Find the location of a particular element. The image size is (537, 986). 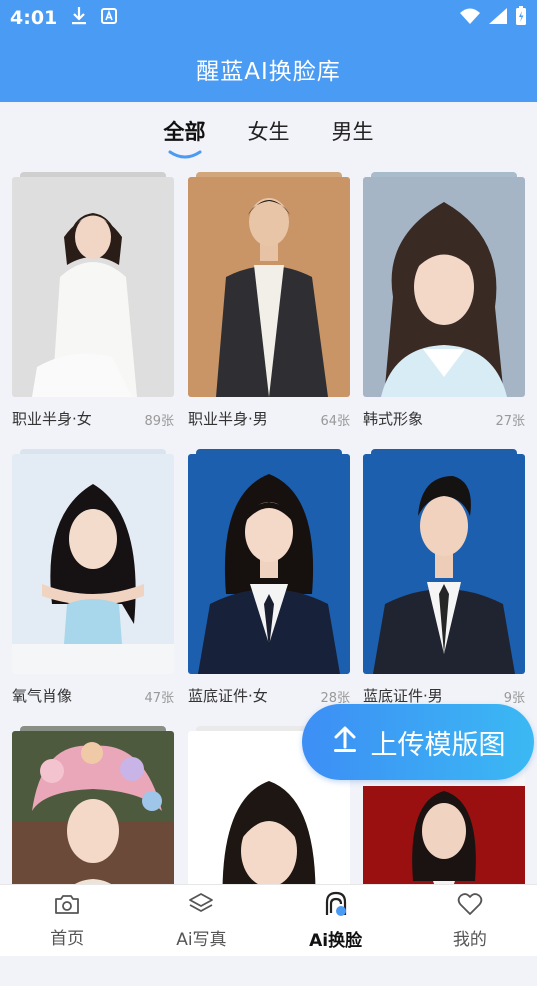

tab-female: 女生 is located at coordinates (269, 134).